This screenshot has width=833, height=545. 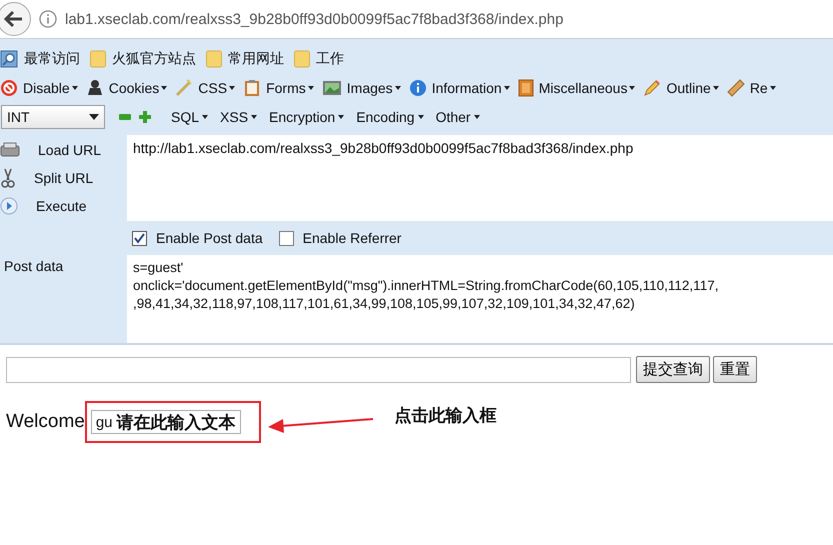 What do you see at coordinates (458, 116) in the screenshot?
I see `hackbar-menu: Other` at bounding box center [458, 116].